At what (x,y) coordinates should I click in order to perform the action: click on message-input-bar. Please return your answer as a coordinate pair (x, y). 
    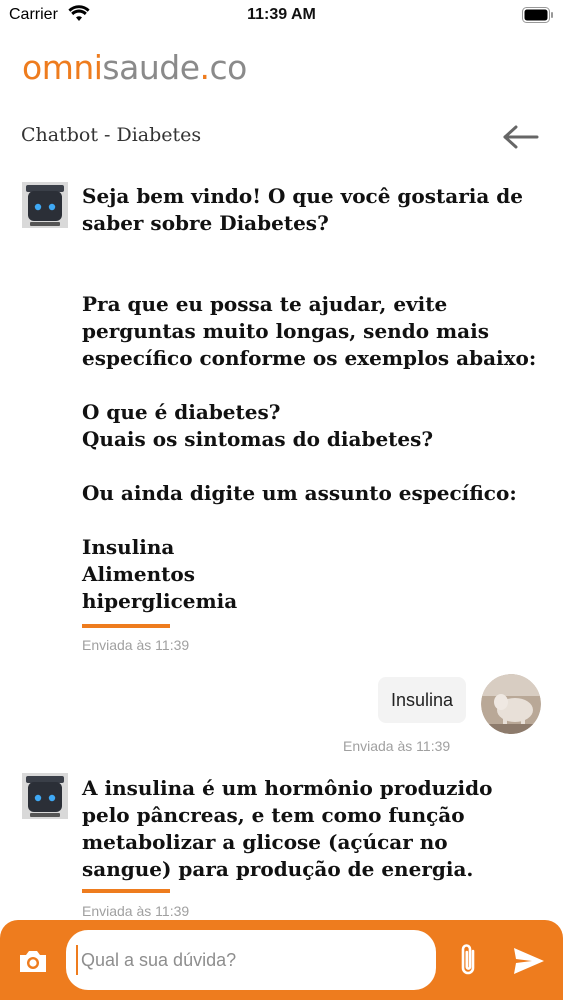
    Looking at the image, I should click on (281, 960).